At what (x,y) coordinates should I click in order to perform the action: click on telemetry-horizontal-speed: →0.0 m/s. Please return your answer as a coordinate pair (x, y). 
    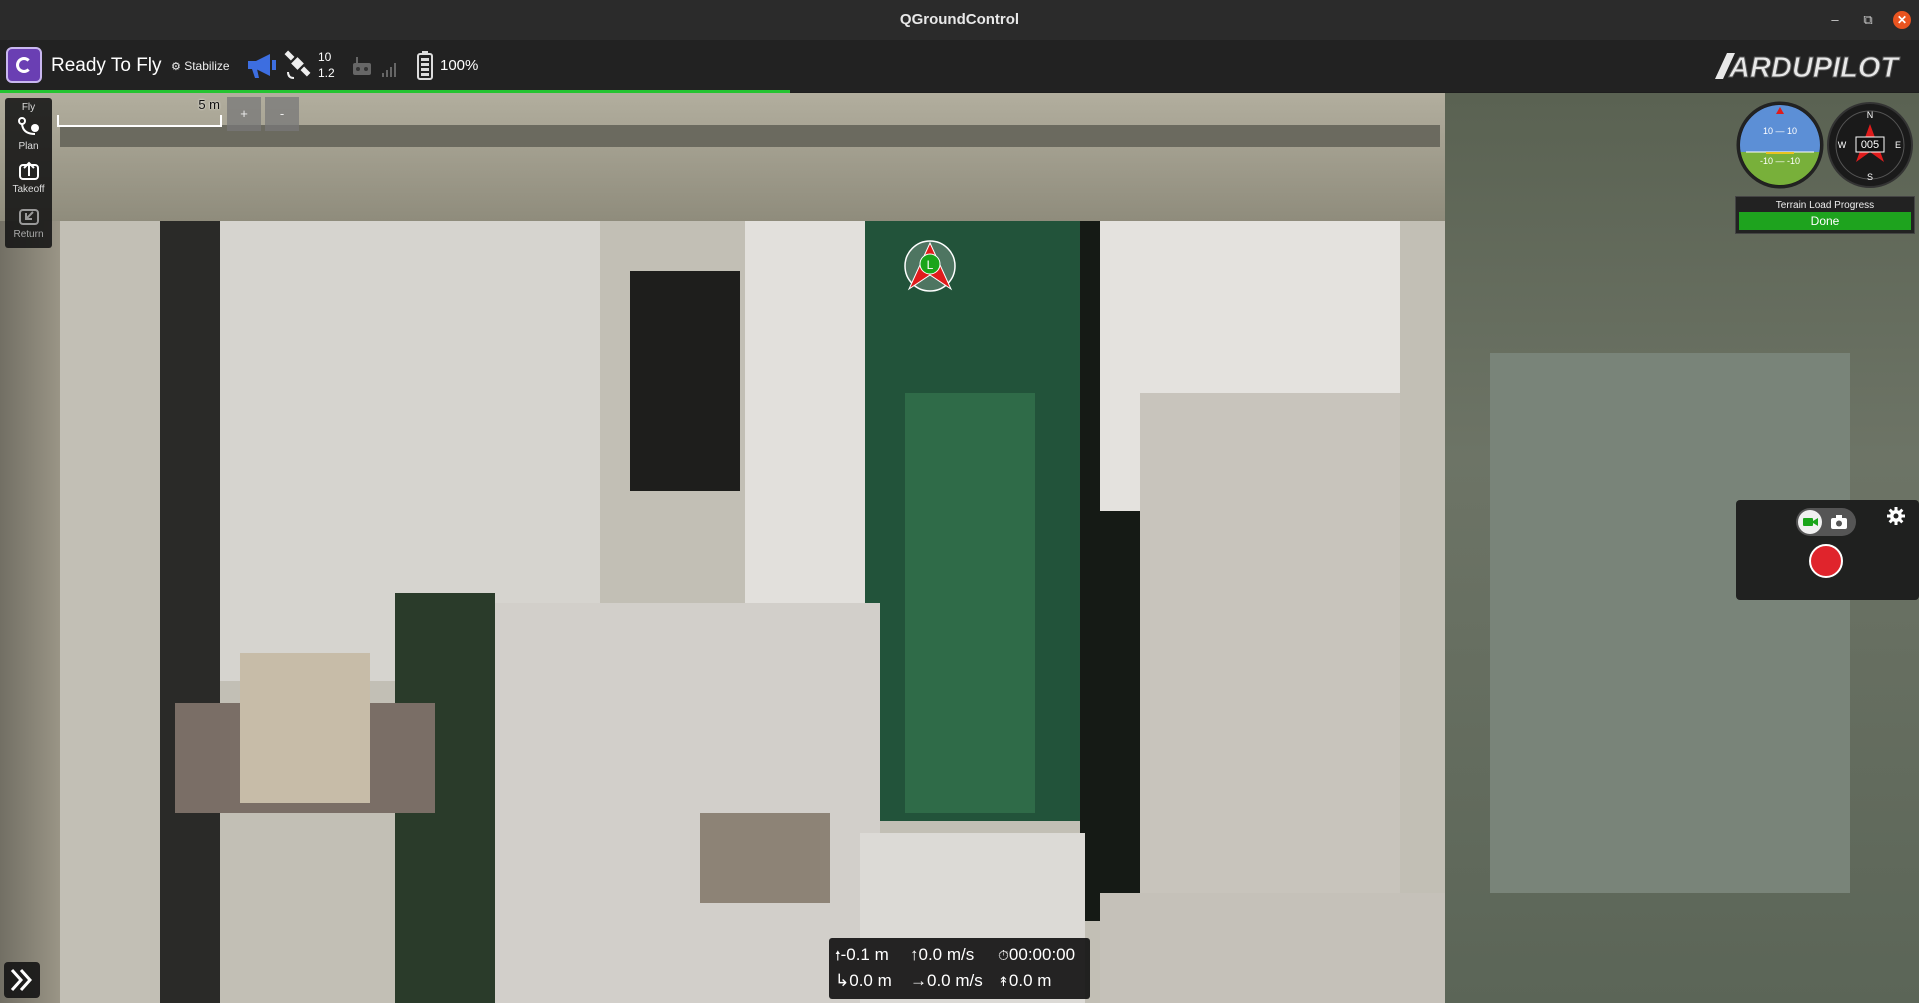
    Looking at the image, I should click on (946, 981).